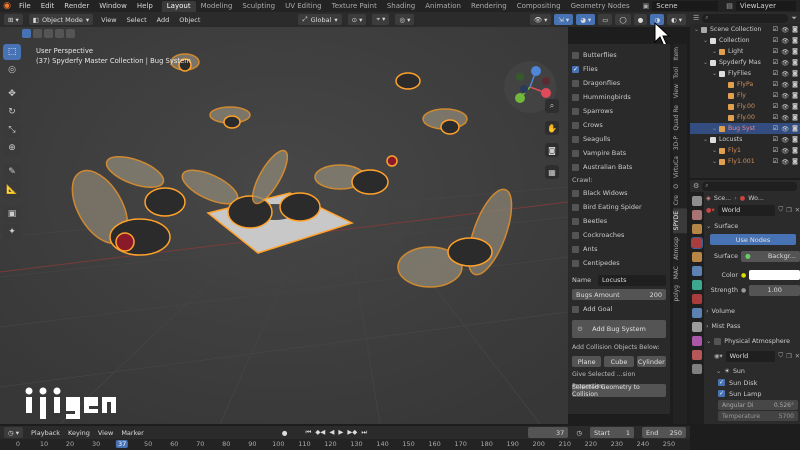 This screenshot has height=450, width=800. I want to click on scale-icon: ⤡, so click(12, 130).